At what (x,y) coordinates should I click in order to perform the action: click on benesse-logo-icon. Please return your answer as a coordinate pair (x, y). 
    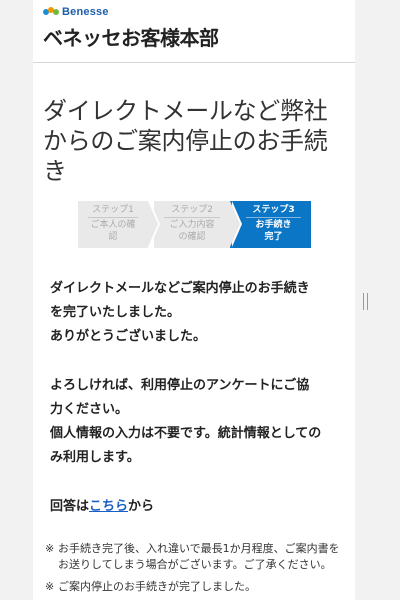
    Looking at the image, I should click on (51, 12).